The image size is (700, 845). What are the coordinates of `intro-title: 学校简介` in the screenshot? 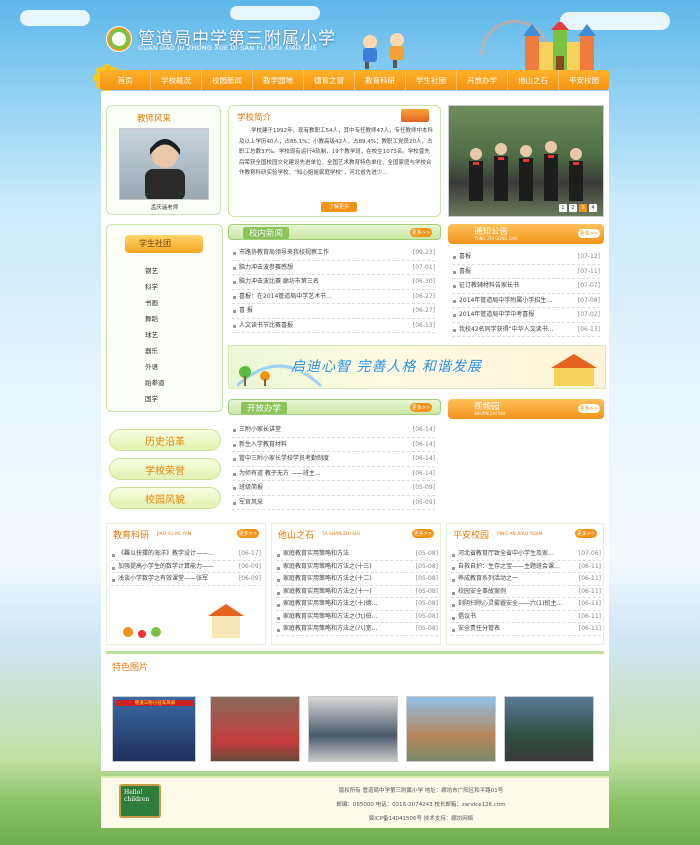 It's located at (254, 118).